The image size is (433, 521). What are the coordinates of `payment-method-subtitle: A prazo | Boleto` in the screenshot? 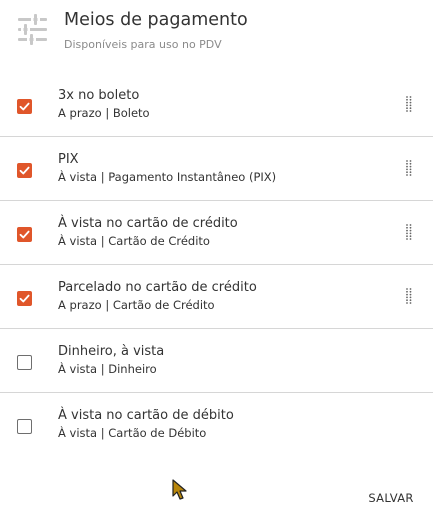 It's located at (104, 113).